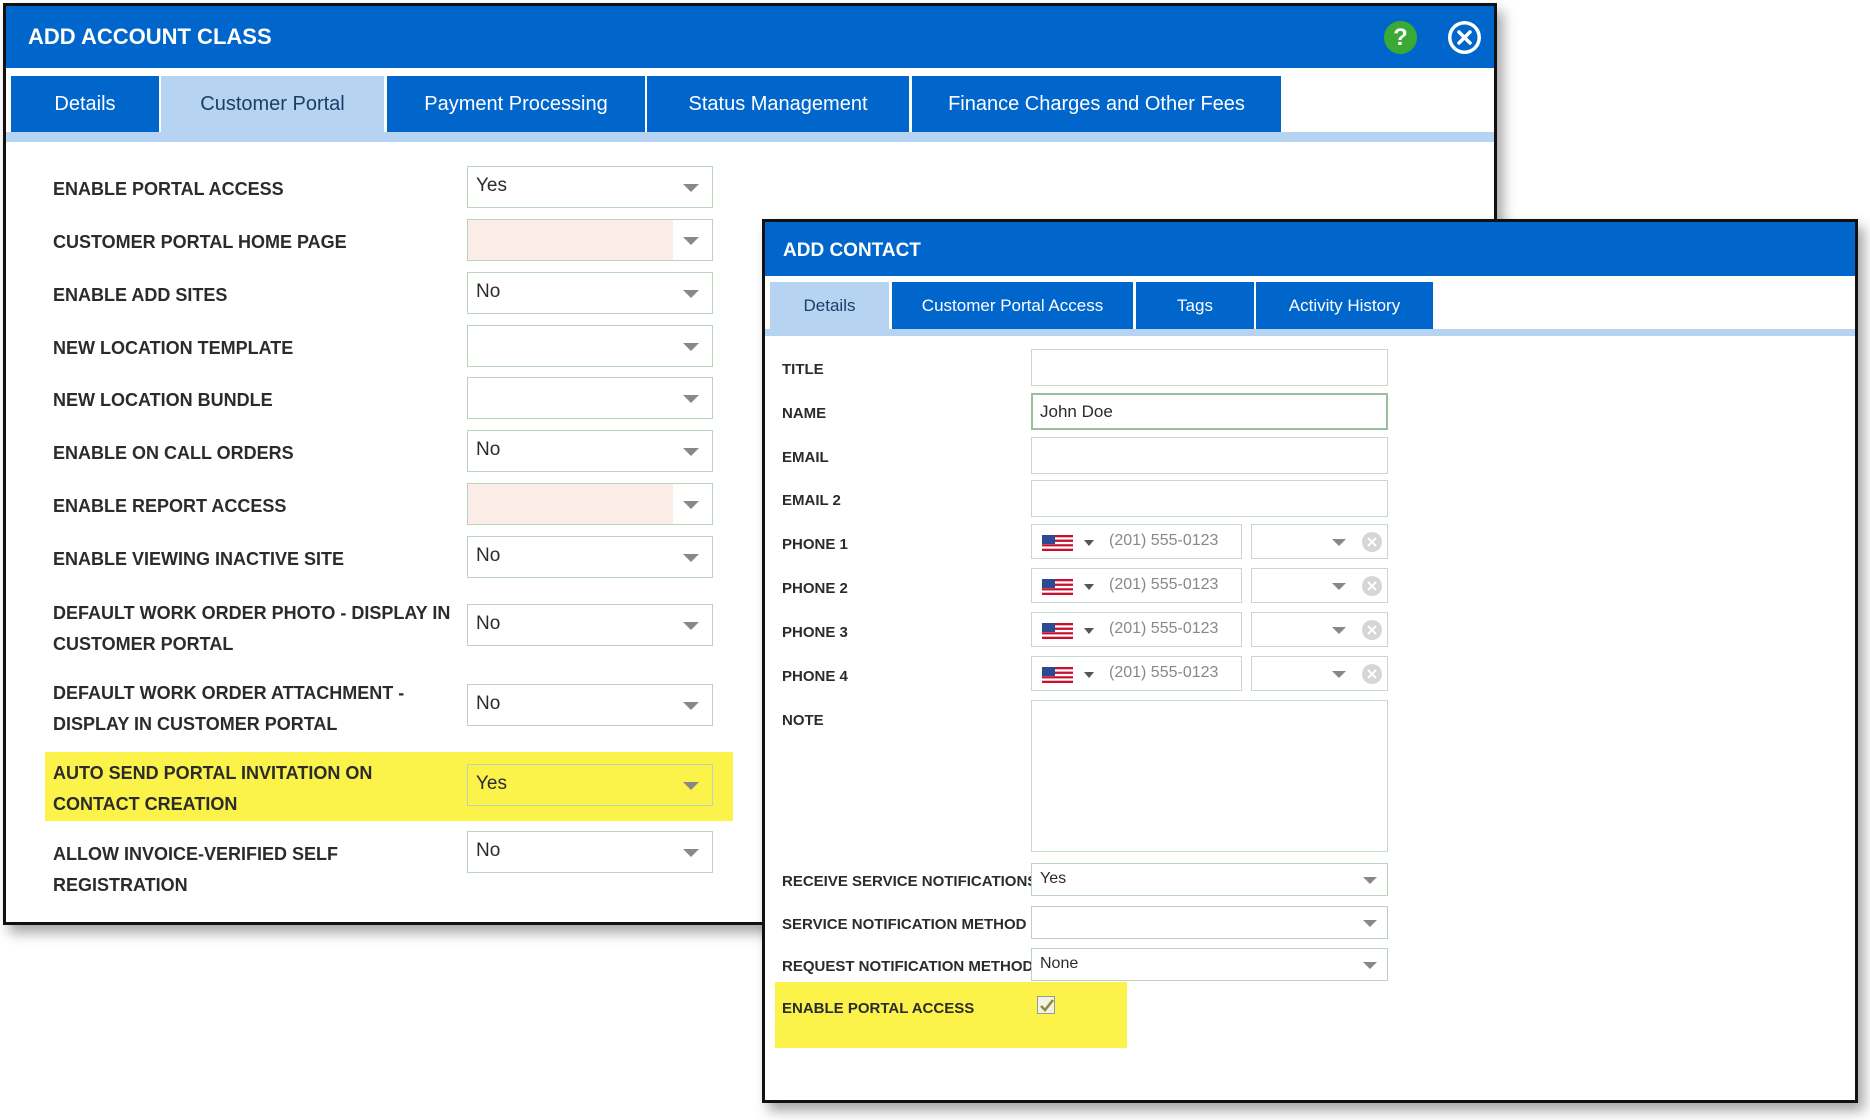 Image resolution: width=1870 pixels, height=1120 pixels. I want to click on label-enable-report-access: ENABLE REPORT ACCESS, so click(170, 506).